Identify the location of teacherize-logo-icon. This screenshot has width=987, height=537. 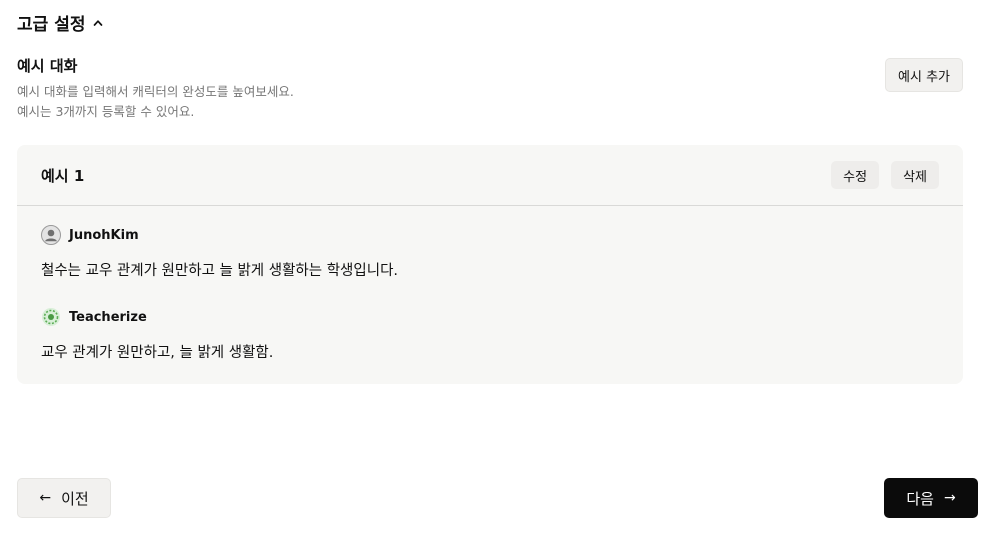
(51, 317).